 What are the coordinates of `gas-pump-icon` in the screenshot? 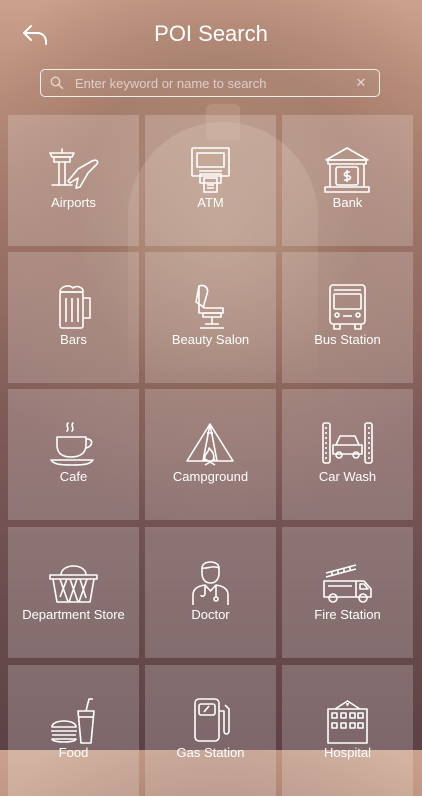 It's located at (212, 720).